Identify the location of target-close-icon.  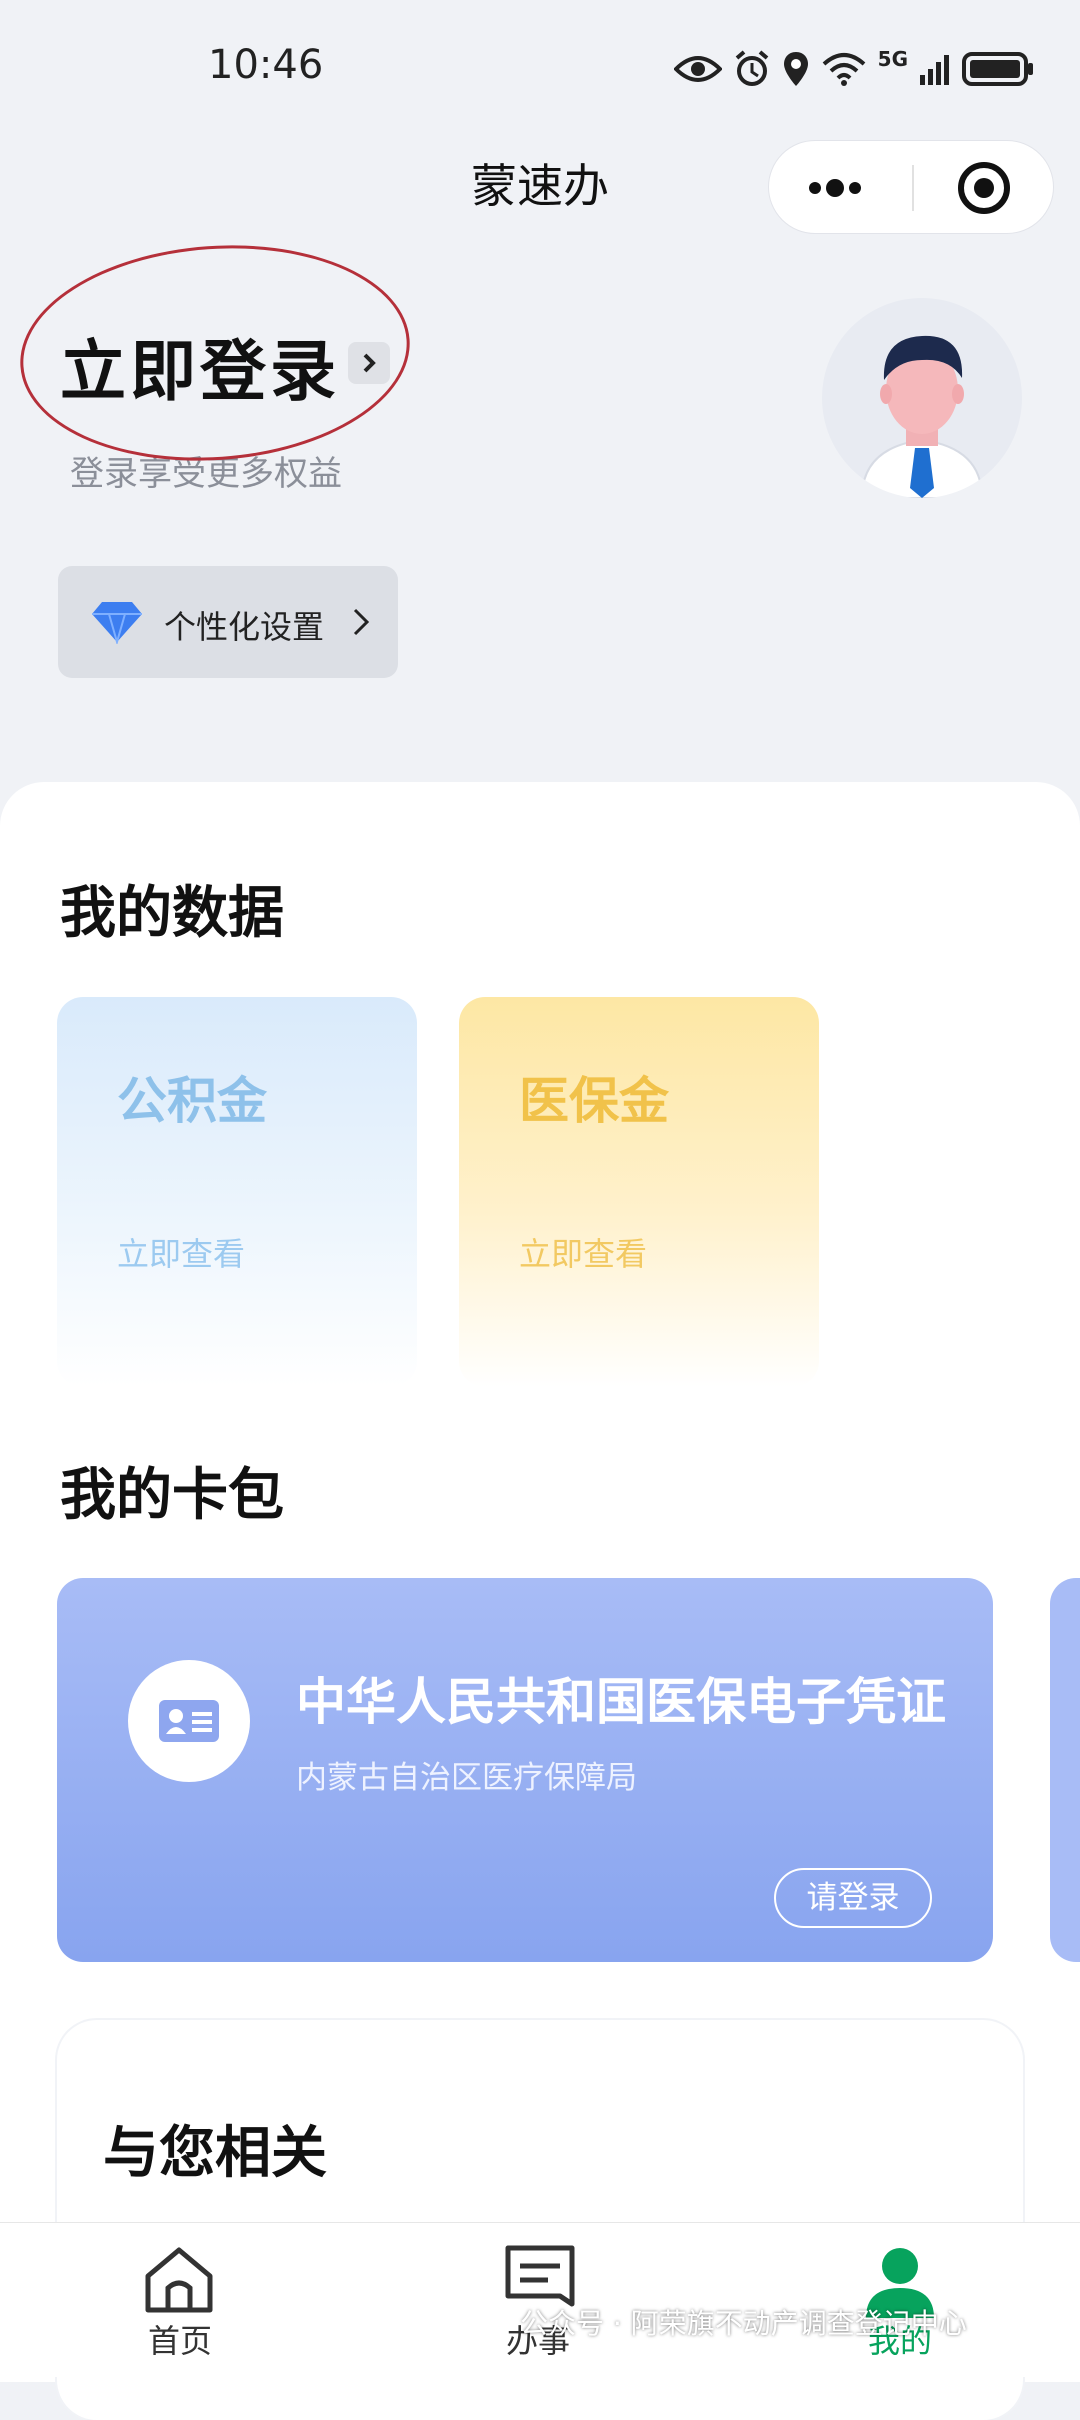
(984, 188).